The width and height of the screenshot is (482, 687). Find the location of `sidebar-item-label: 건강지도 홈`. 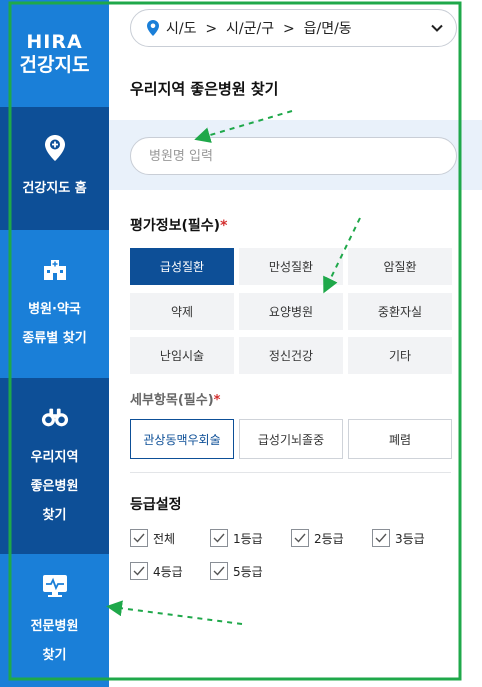

sidebar-item-label: 건강지도 홈 is located at coordinates (54, 188).